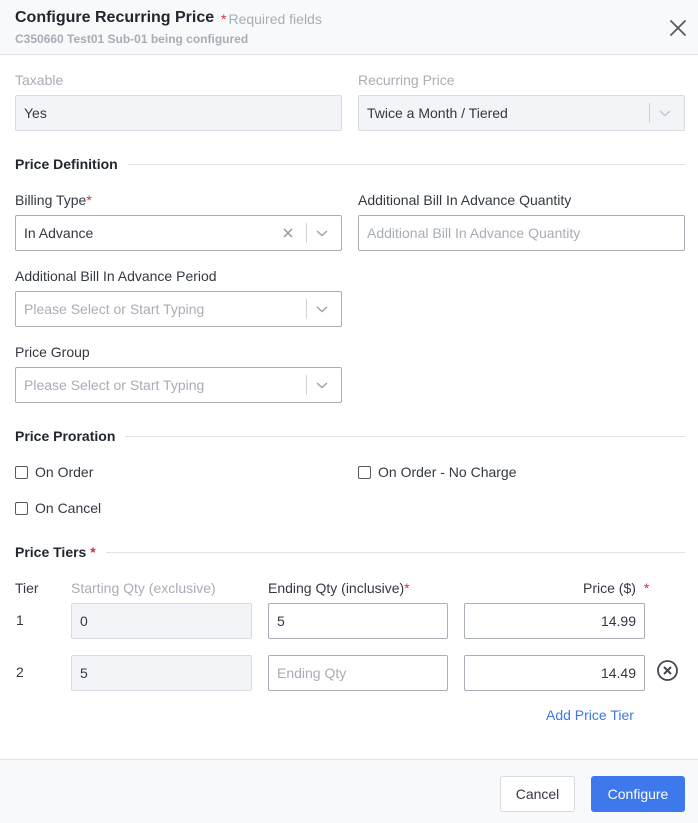  Describe the element at coordinates (406, 80) in the screenshot. I see `recurring-price-label: Recurring Price` at that location.